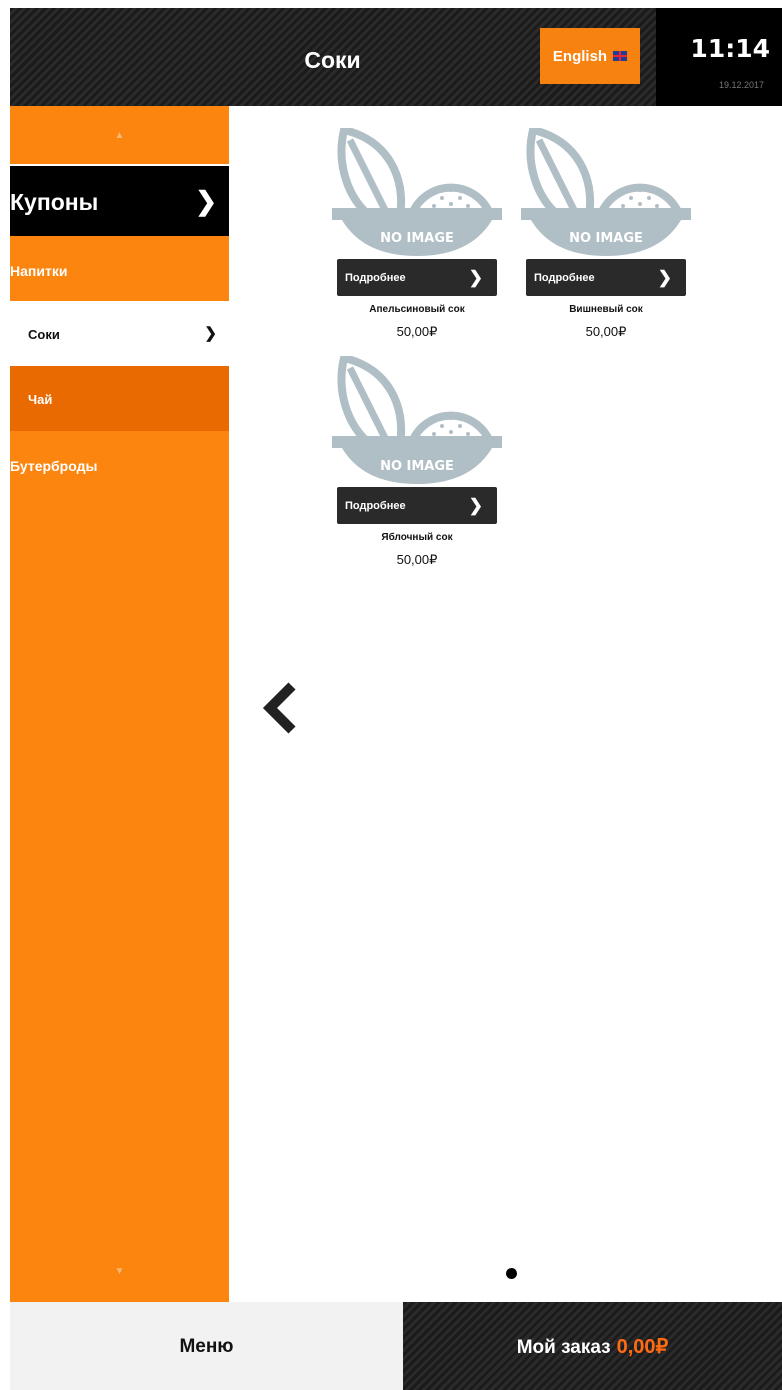  I want to click on sidebar-item-label: Соки, so click(44, 334).